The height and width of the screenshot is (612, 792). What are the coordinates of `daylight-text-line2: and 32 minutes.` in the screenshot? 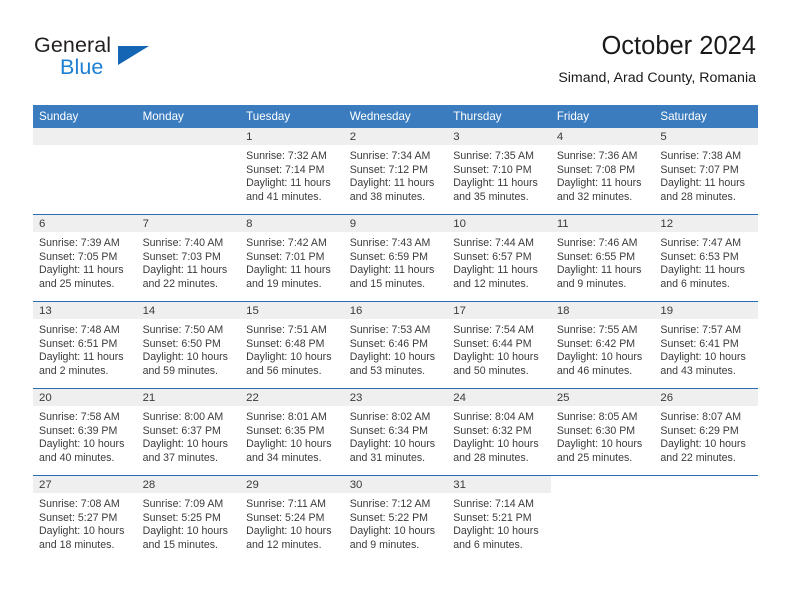 It's located at (594, 196).